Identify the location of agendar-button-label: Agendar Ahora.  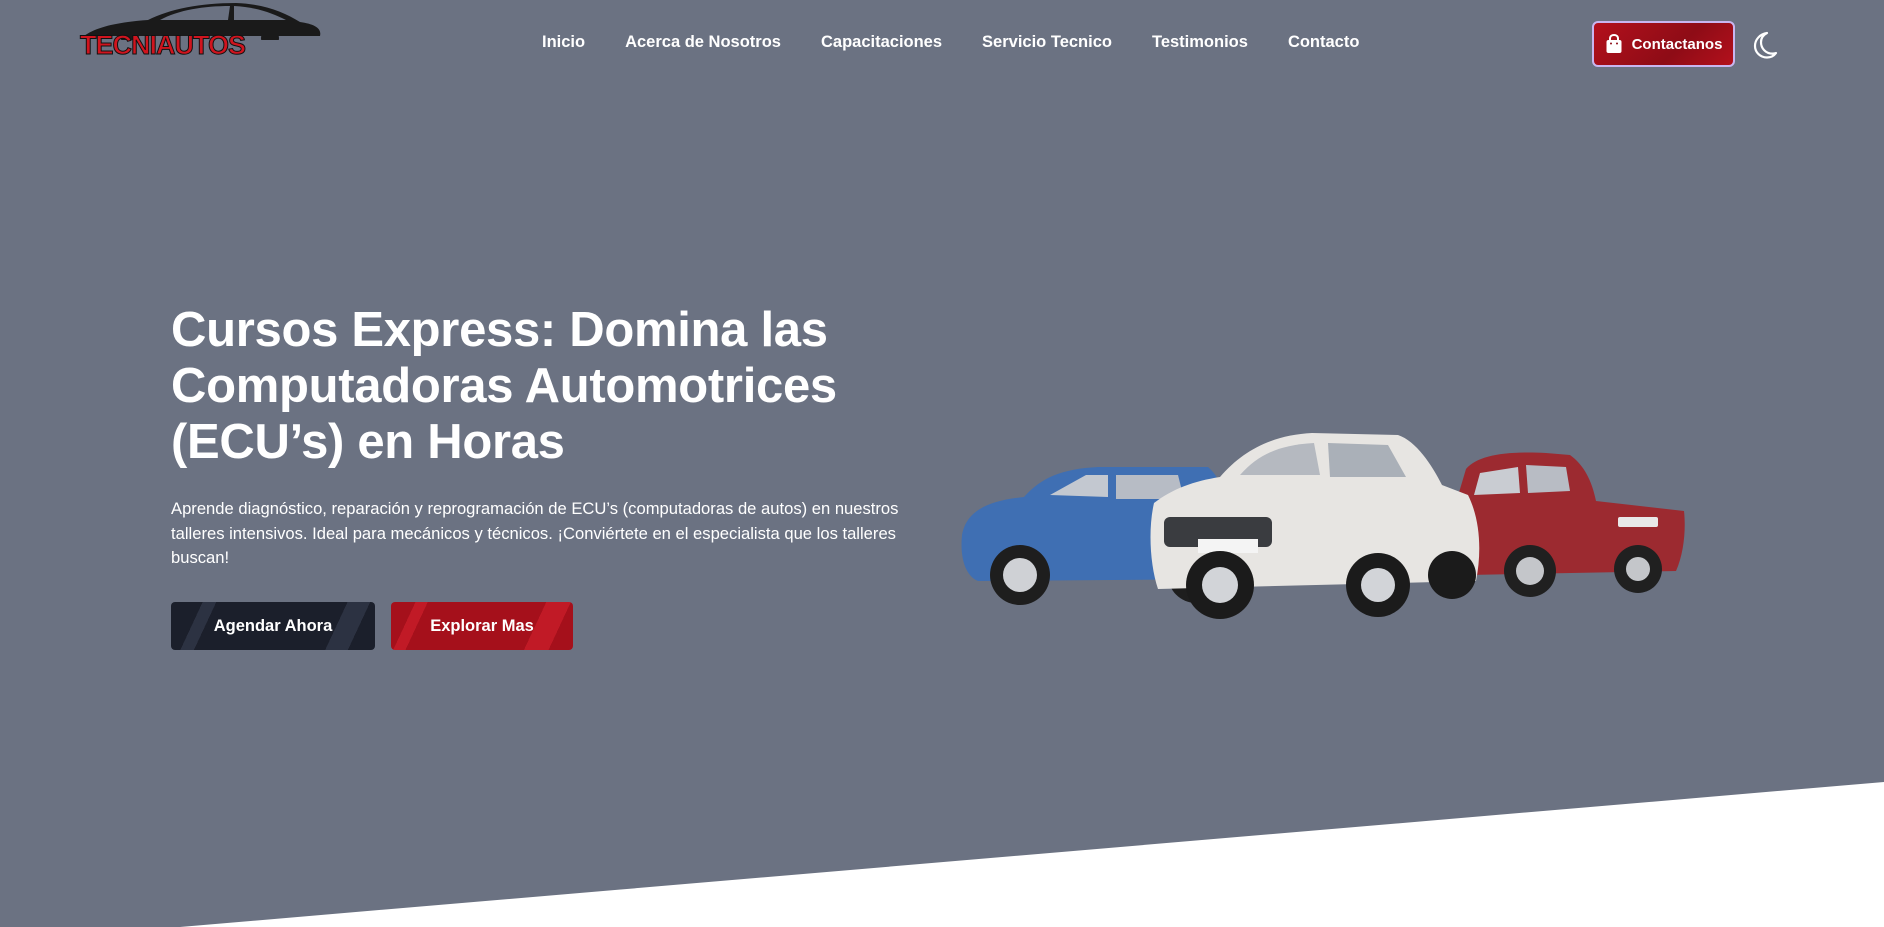
(273, 625).